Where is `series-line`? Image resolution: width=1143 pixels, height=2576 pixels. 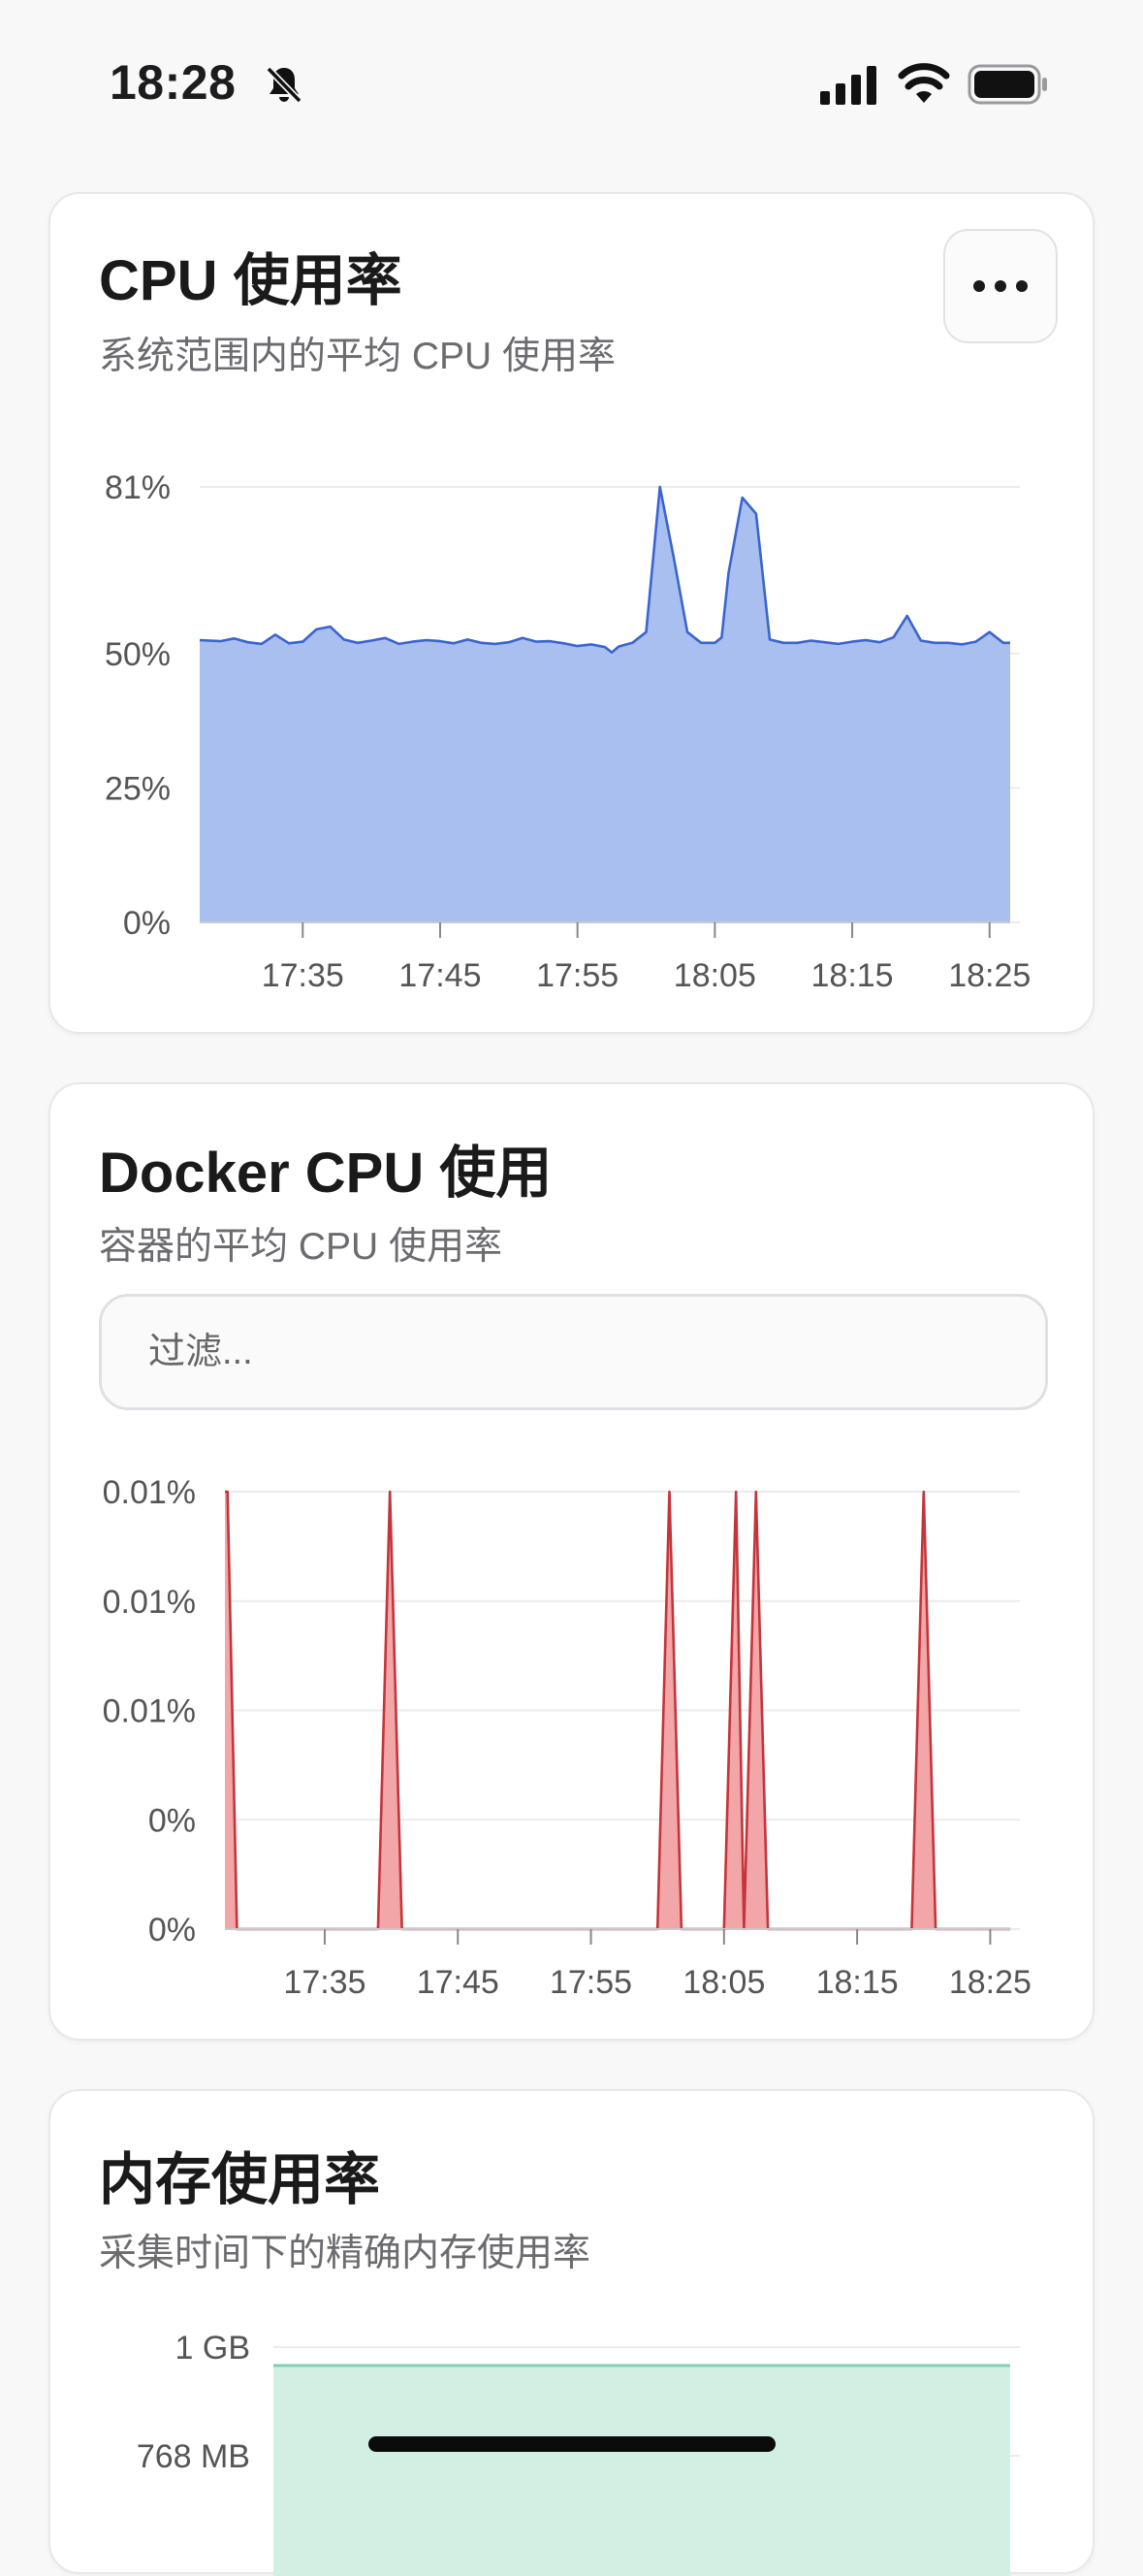
series-line is located at coordinates (604, 569).